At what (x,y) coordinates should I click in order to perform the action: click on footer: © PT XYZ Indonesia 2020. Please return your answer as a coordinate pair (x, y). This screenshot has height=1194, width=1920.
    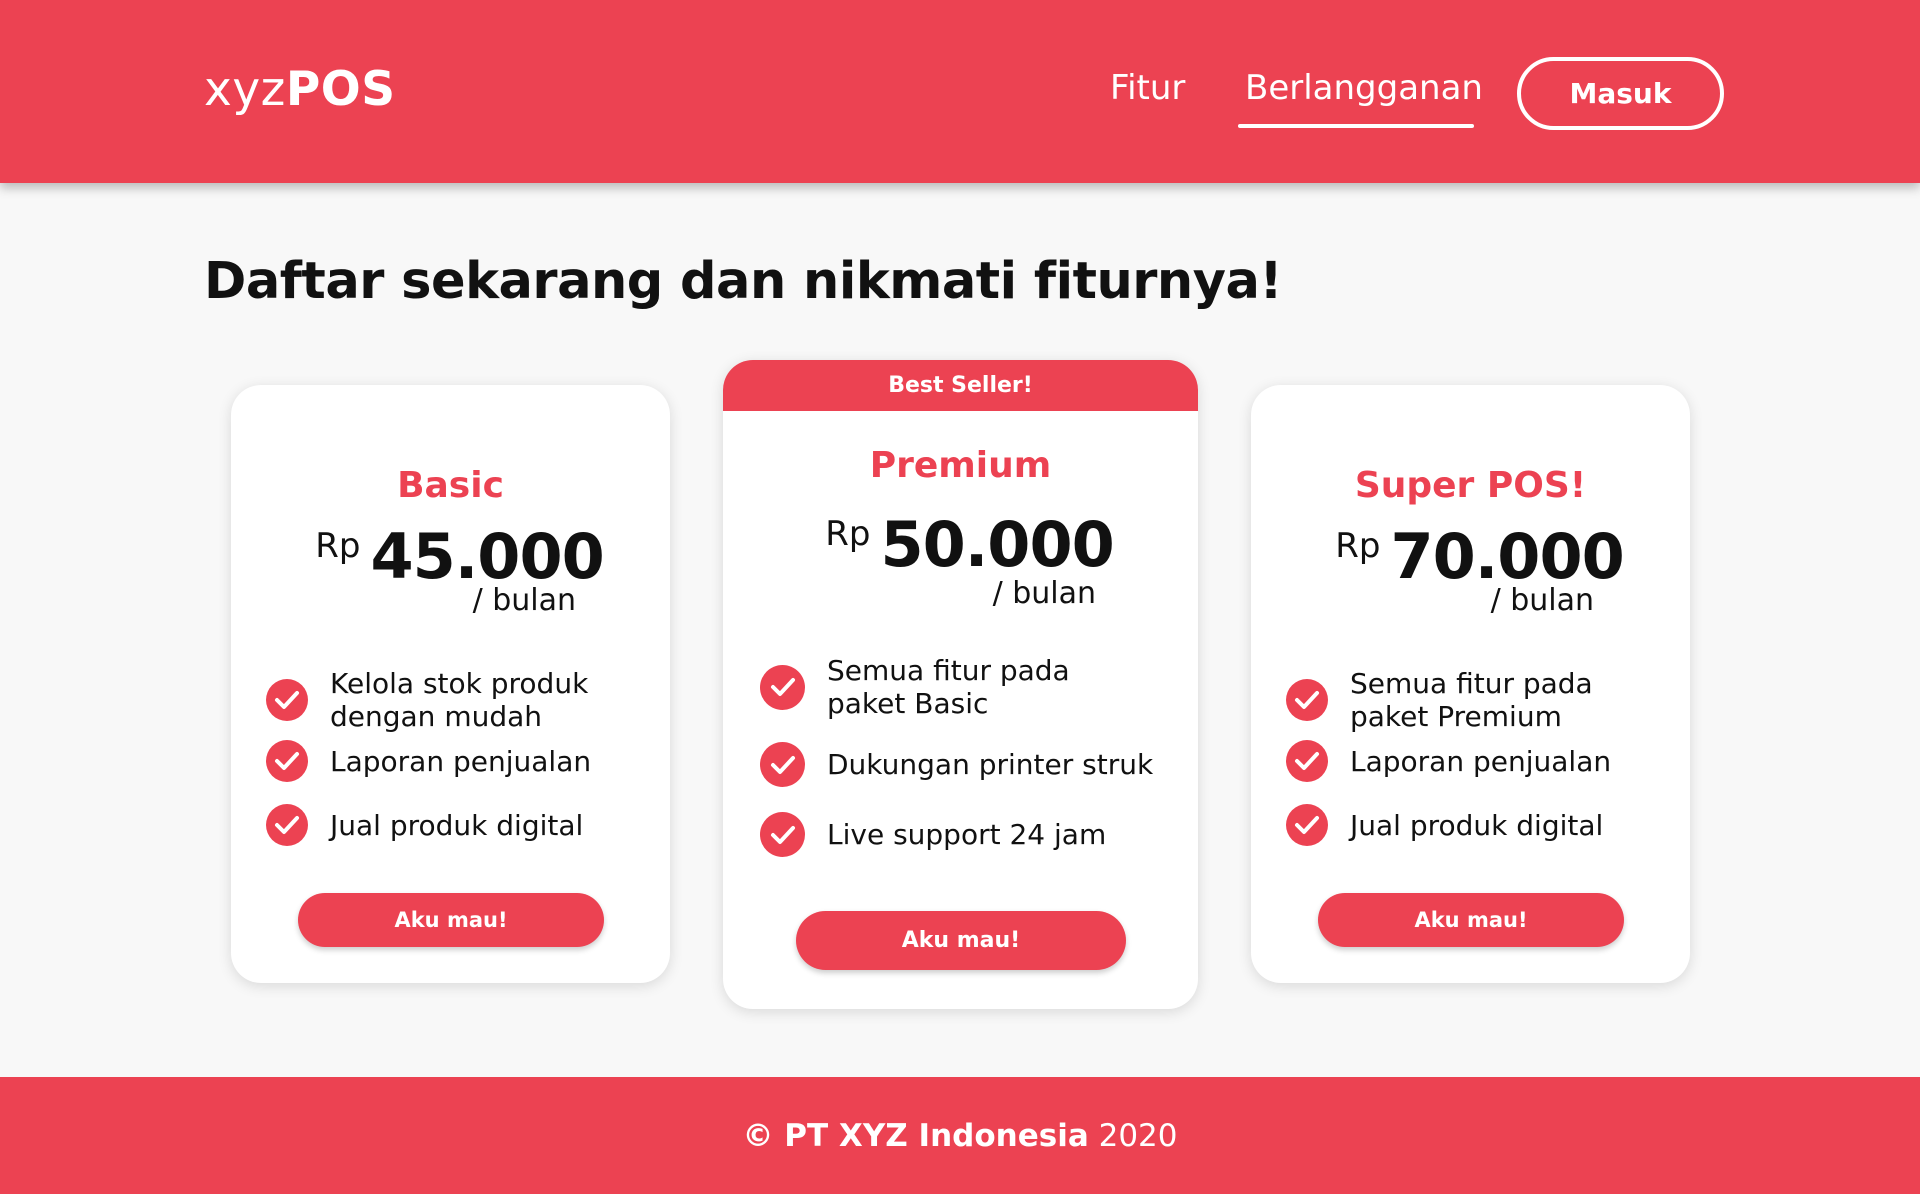
    Looking at the image, I should click on (960, 1135).